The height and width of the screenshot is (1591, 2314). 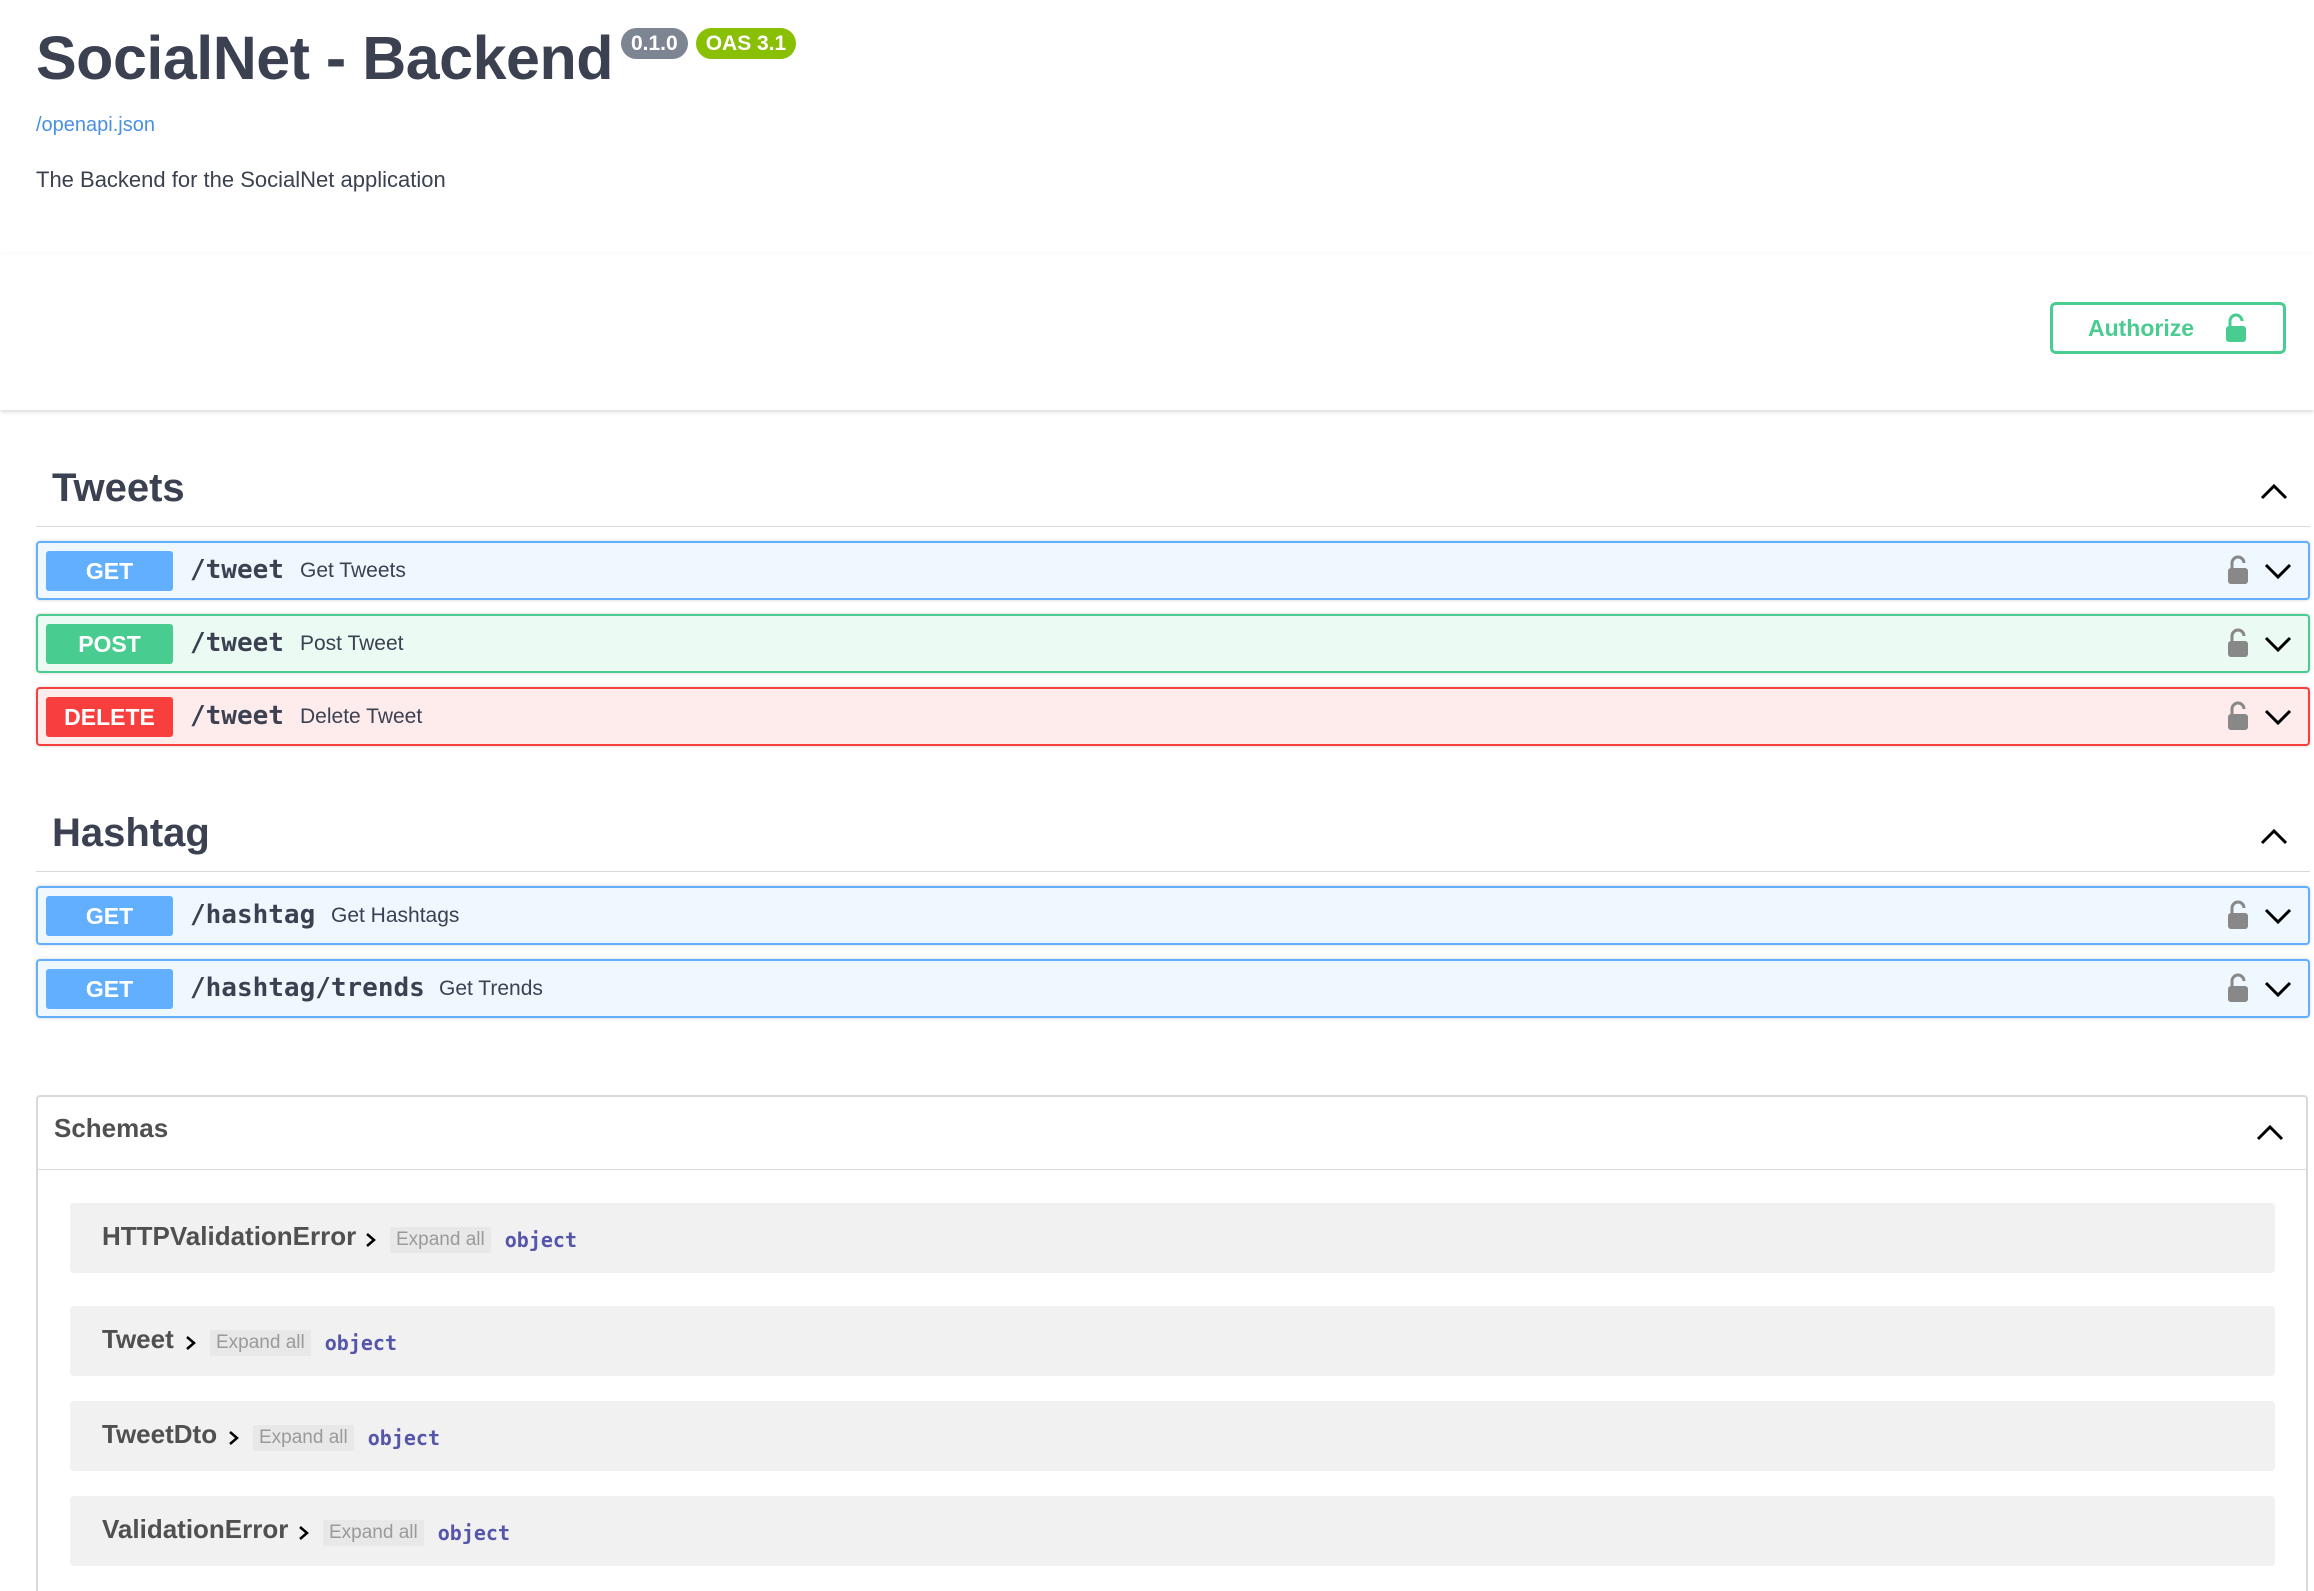 What do you see at coordinates (2141, 327) in the screenshot?
I see `authorize-label: Authorize` at bounding box center [2141, 327].